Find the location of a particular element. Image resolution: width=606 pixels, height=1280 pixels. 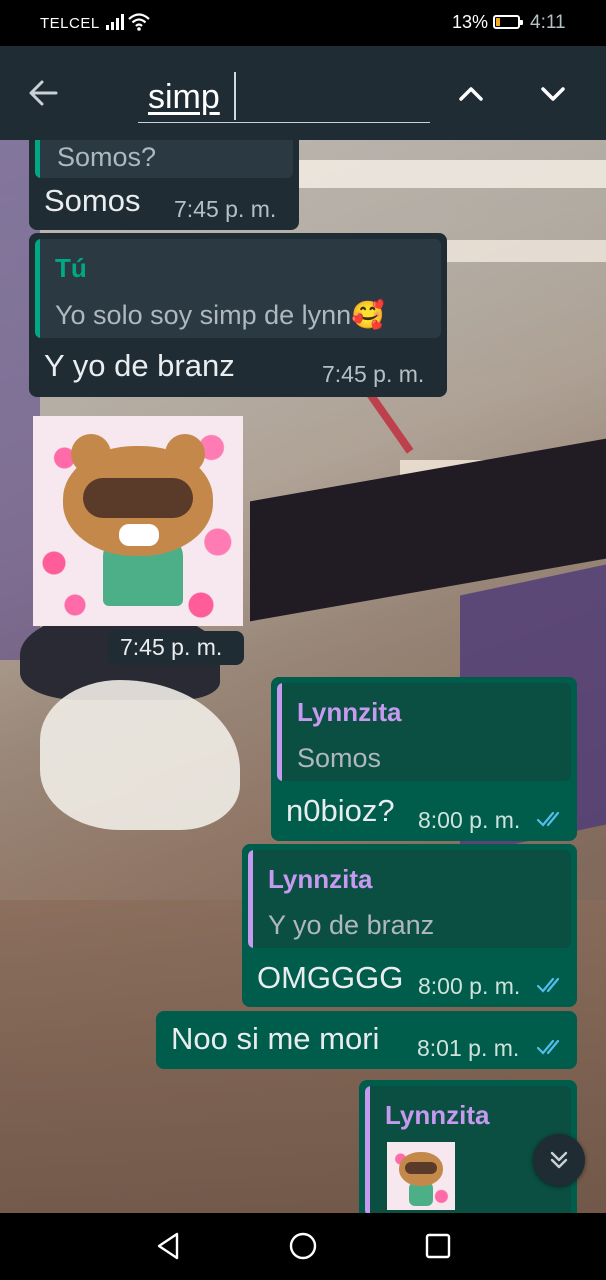

nav-recents-icon is located at coordinates (438, 1246).